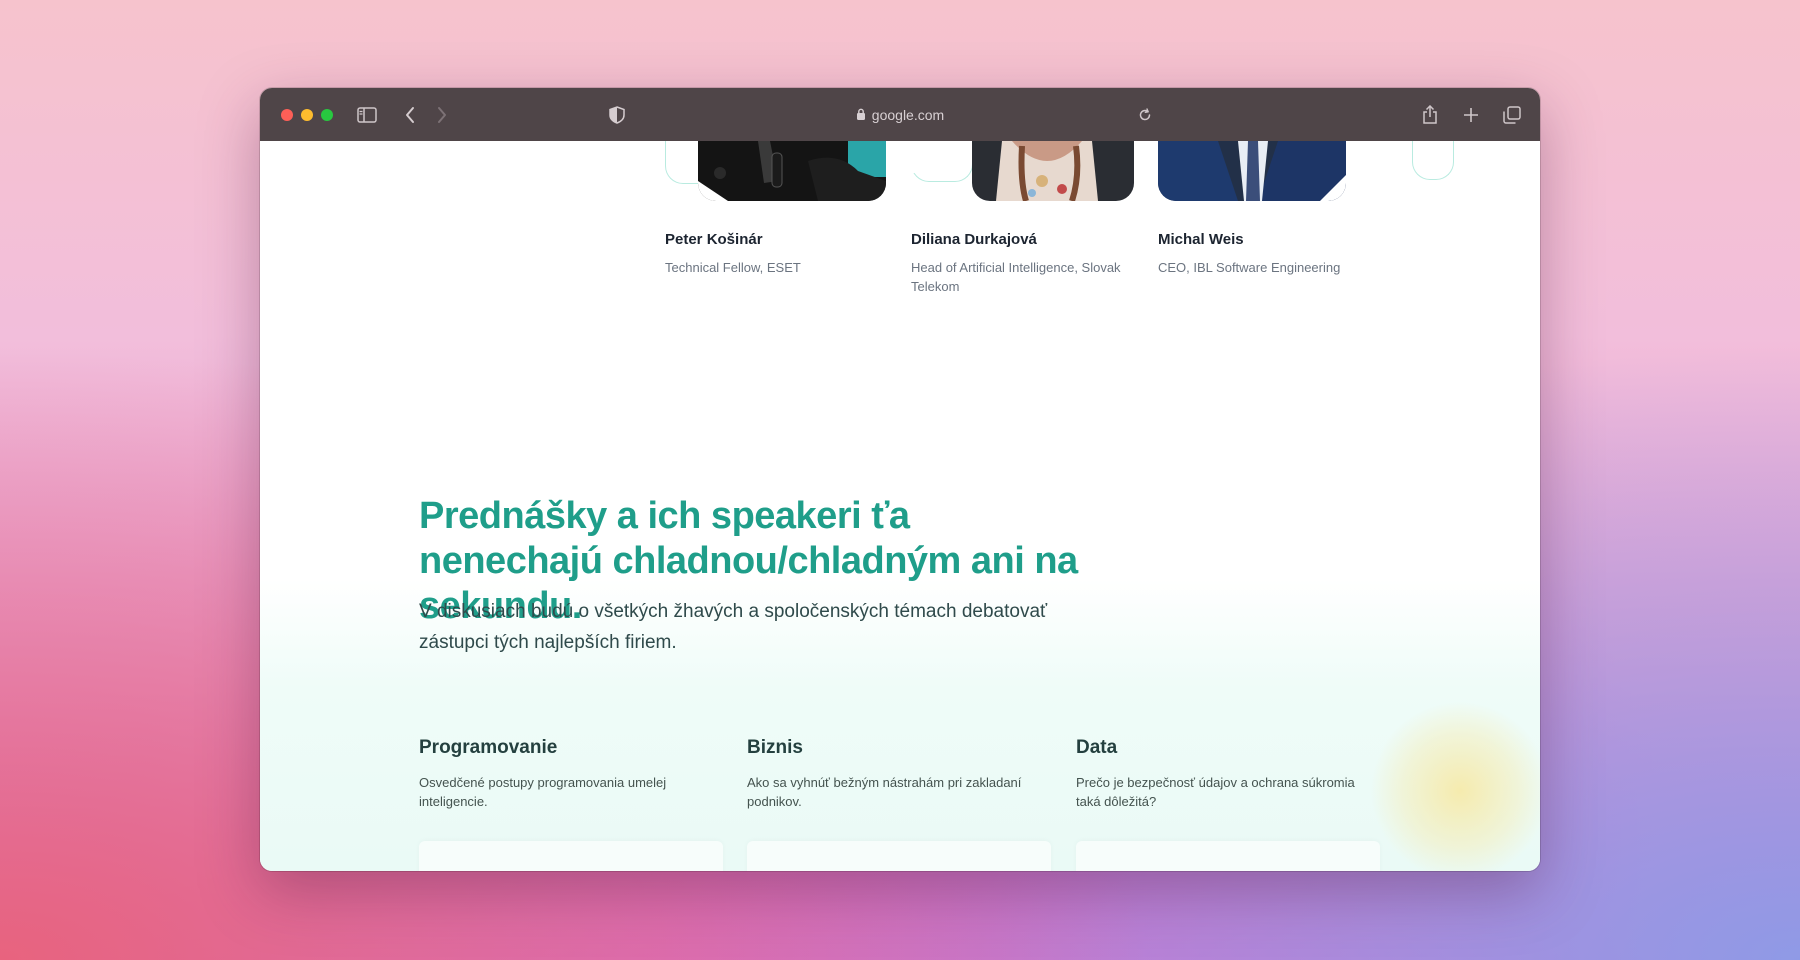 Image resolution: width=1800 pixels, height=960 pixels. Describe the element at coordinates (1249, 267) in the screenshot. I see `speaker-role: CEO, IBL Software Engineering` at that location.